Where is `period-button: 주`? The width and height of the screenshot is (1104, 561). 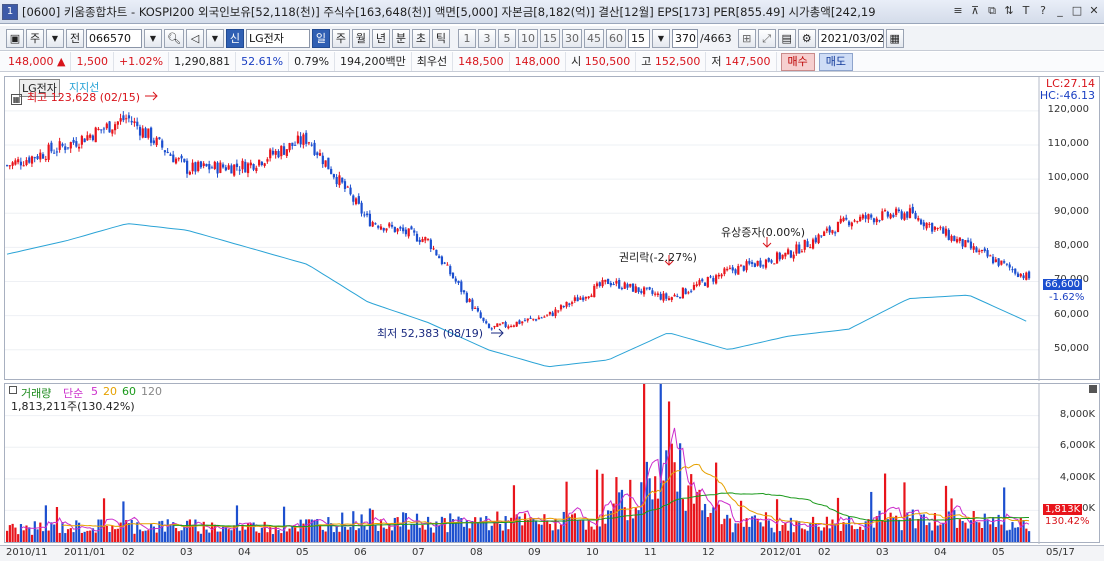
period-button: 주 is located at coordinates (340, 38).